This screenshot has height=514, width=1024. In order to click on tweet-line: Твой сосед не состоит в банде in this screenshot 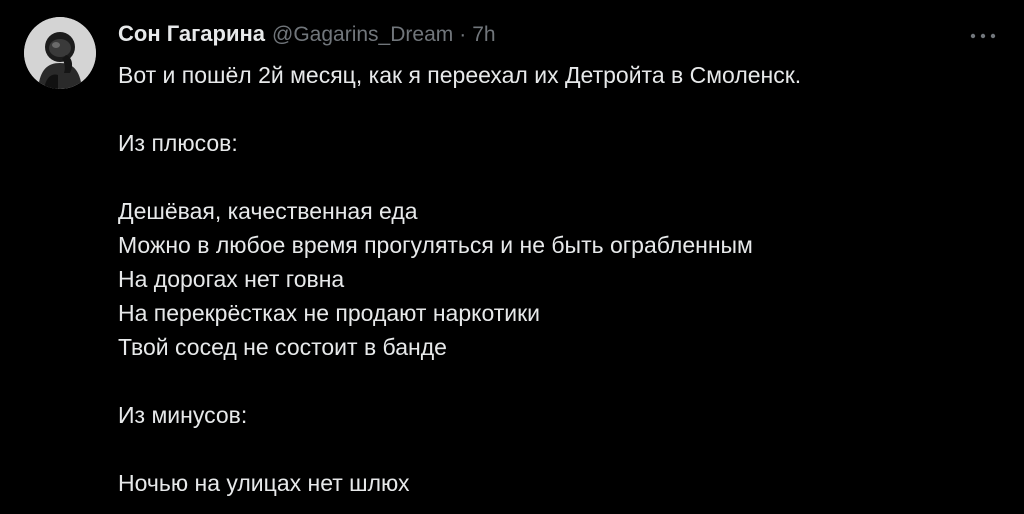, I will do `click(282, 347)`.